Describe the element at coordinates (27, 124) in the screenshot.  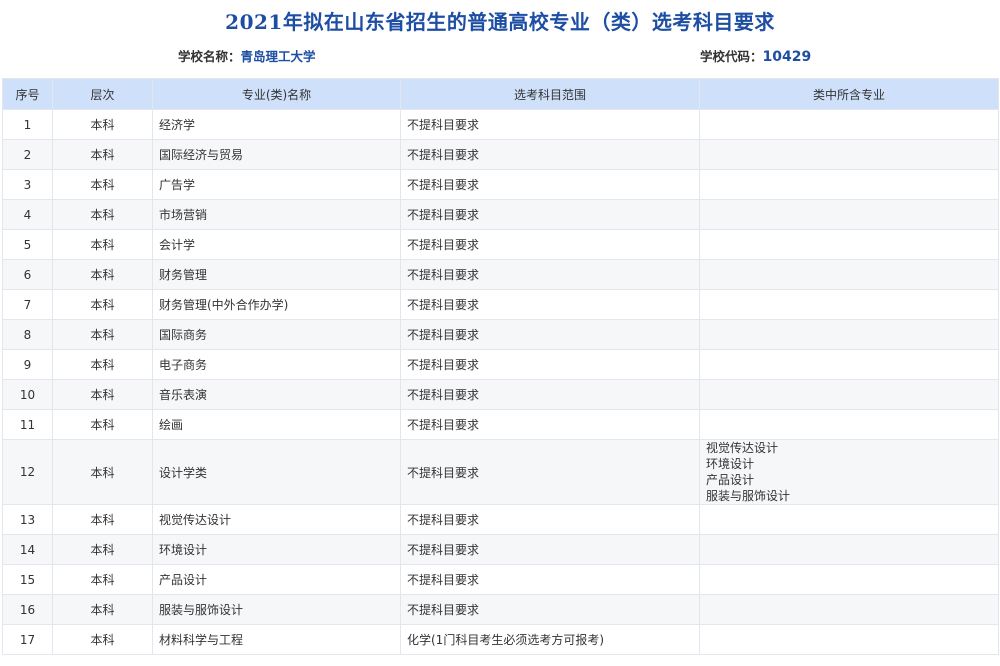
I see `cell-no: 1` at that location.